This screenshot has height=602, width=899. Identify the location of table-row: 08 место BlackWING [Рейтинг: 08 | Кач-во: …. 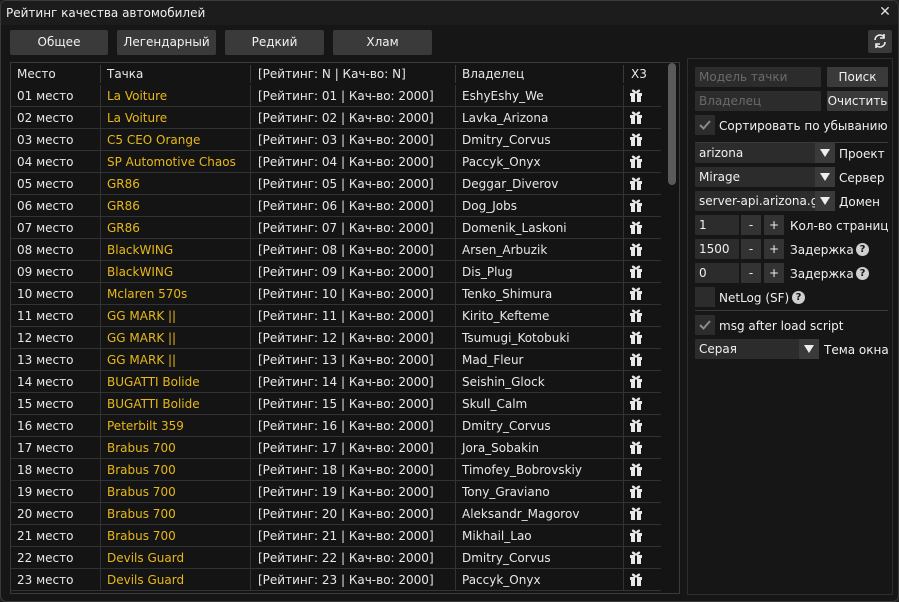
(336, 250).